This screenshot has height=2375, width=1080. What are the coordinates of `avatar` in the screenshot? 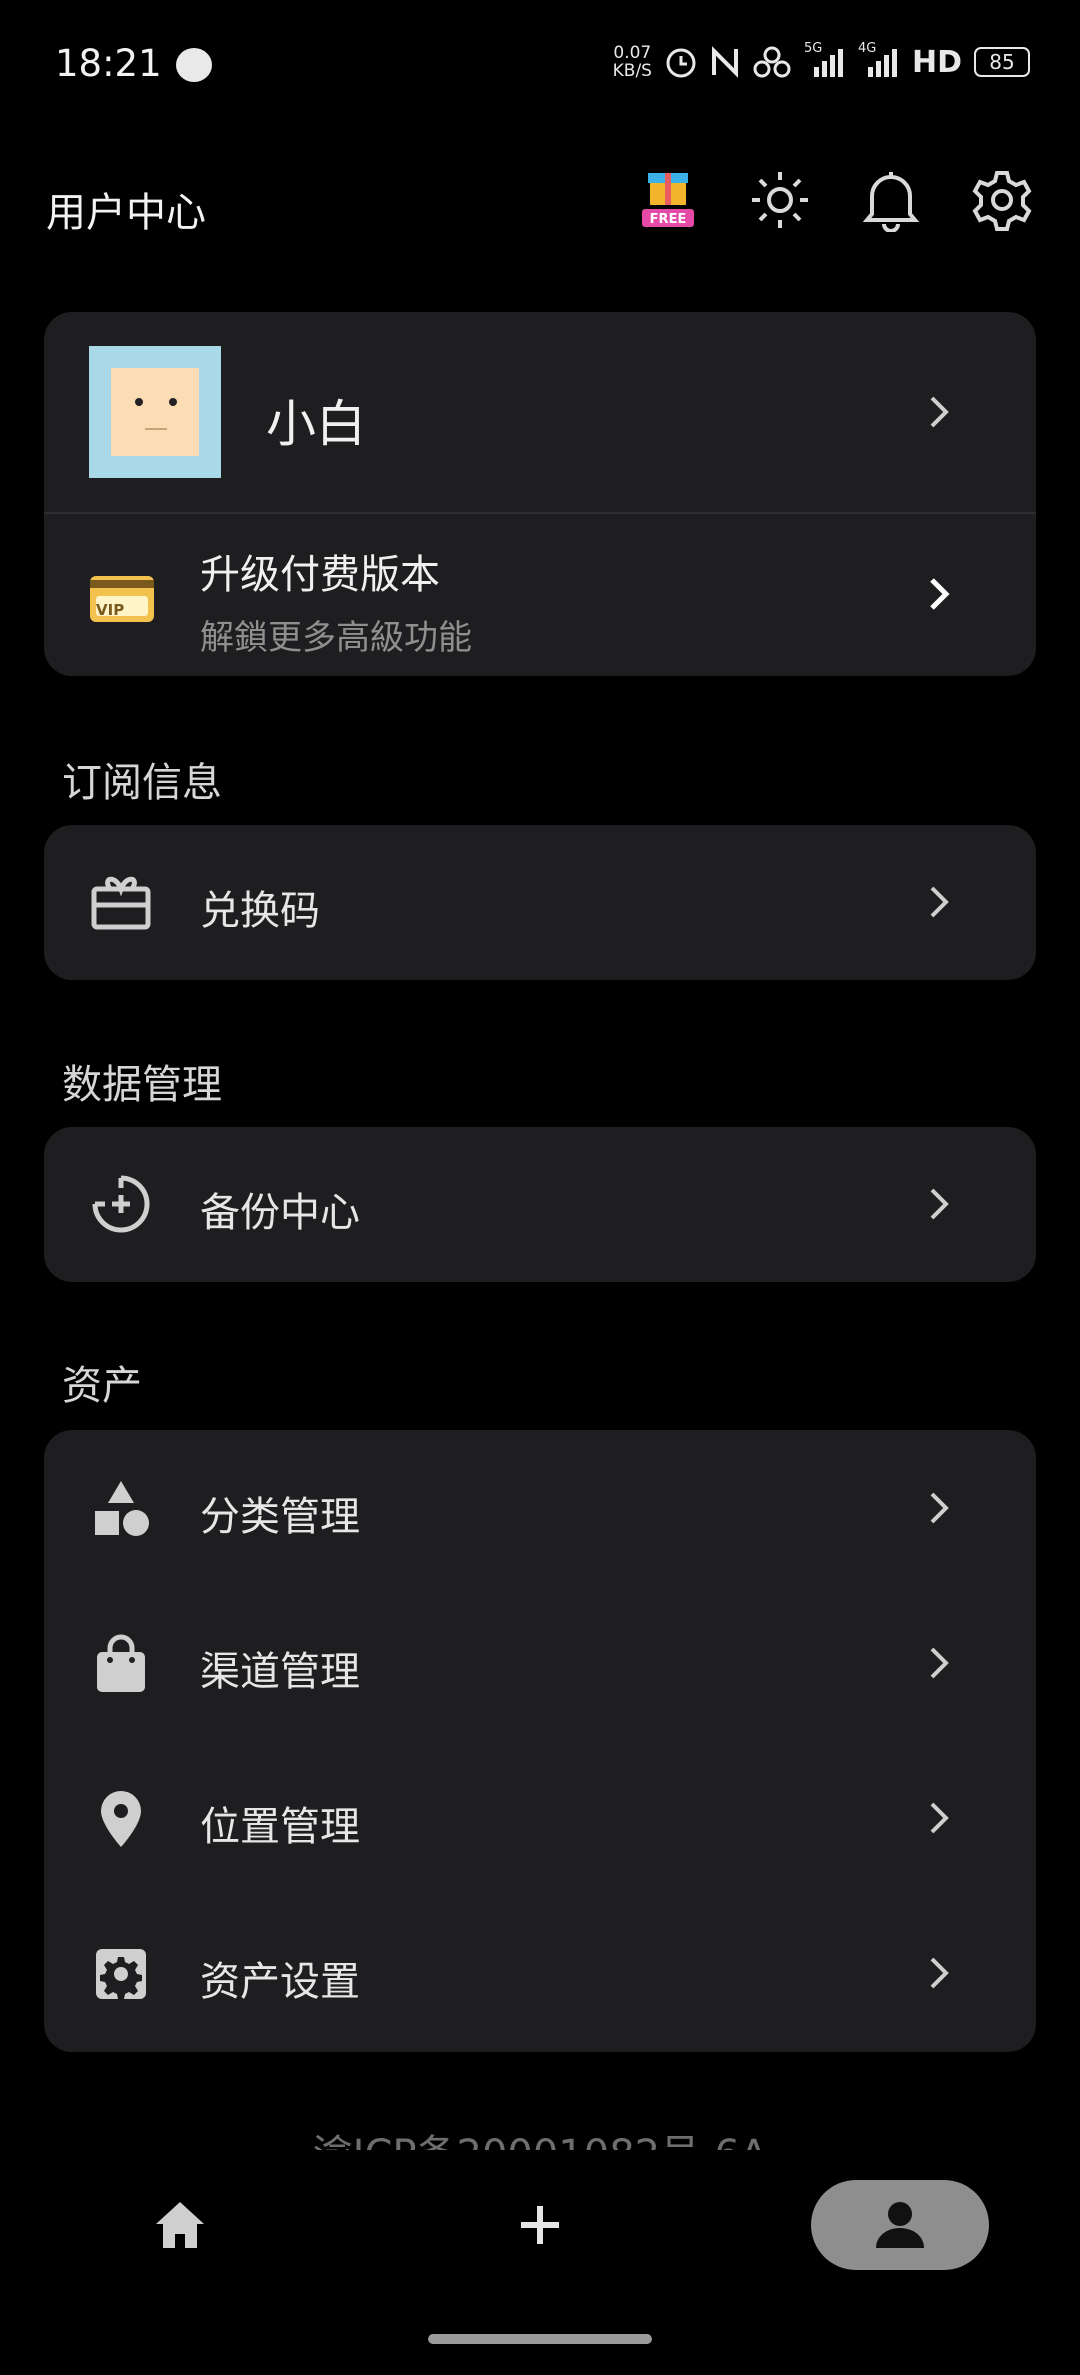 It's located at (155, 412).